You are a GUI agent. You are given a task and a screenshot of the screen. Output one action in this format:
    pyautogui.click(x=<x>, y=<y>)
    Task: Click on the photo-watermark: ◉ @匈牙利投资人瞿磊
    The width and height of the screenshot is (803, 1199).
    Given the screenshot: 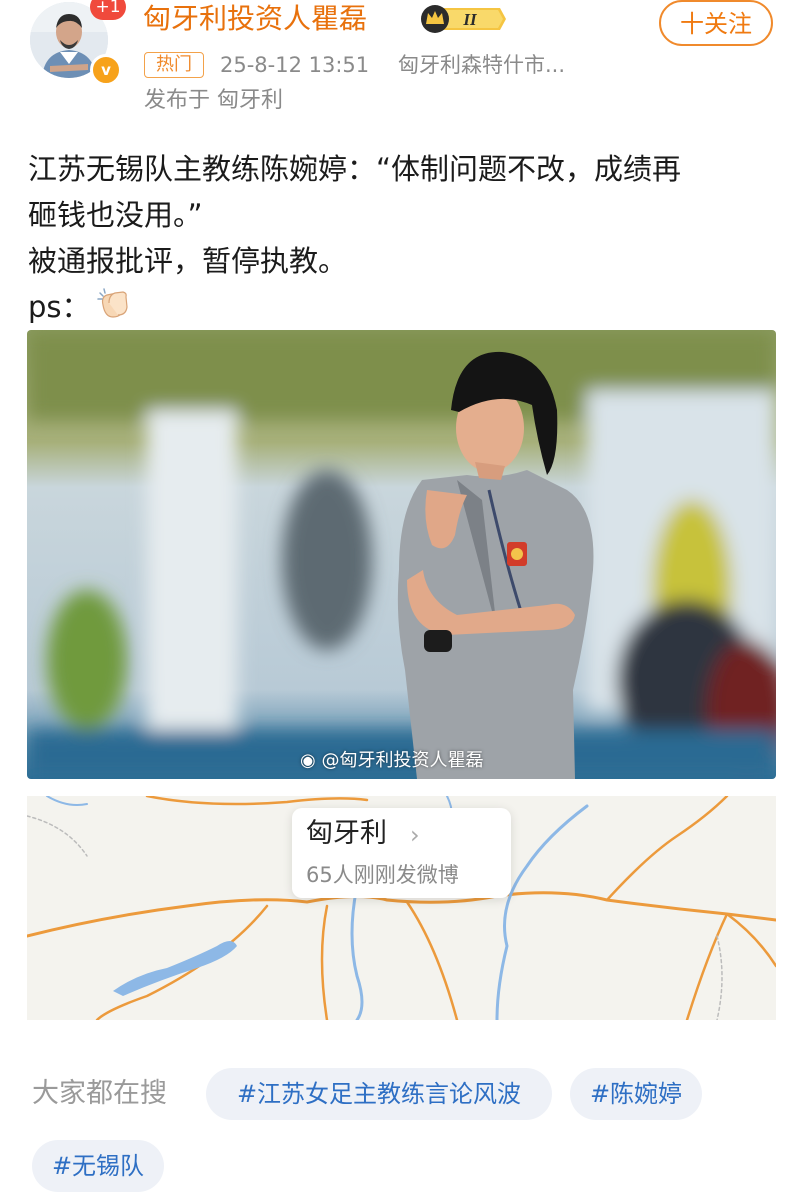 What is the action you would take?
    pyautogui.click(x=391, y=759)
    